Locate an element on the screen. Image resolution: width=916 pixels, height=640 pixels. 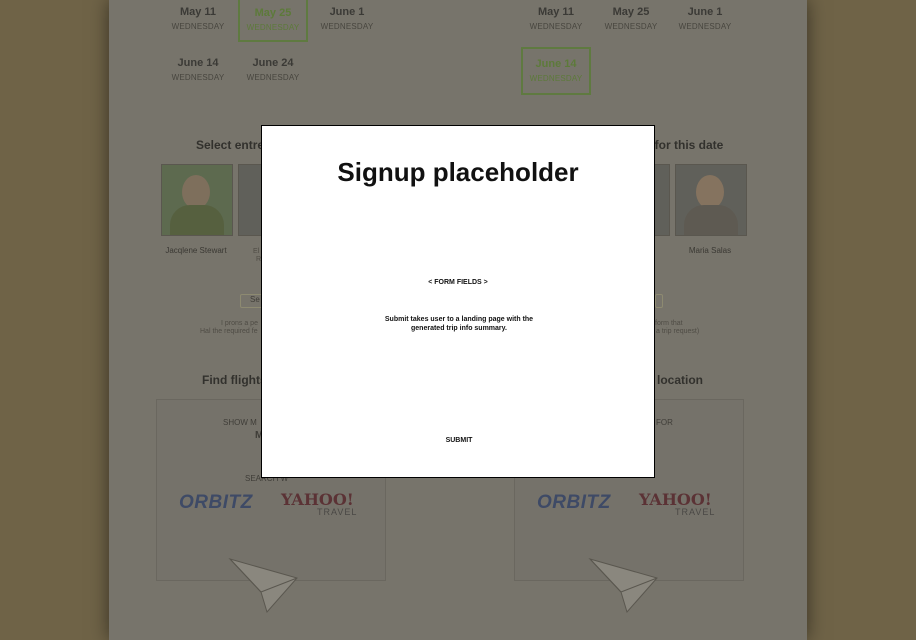
hint-text: a trip request) is located at coordinates (678, 331).